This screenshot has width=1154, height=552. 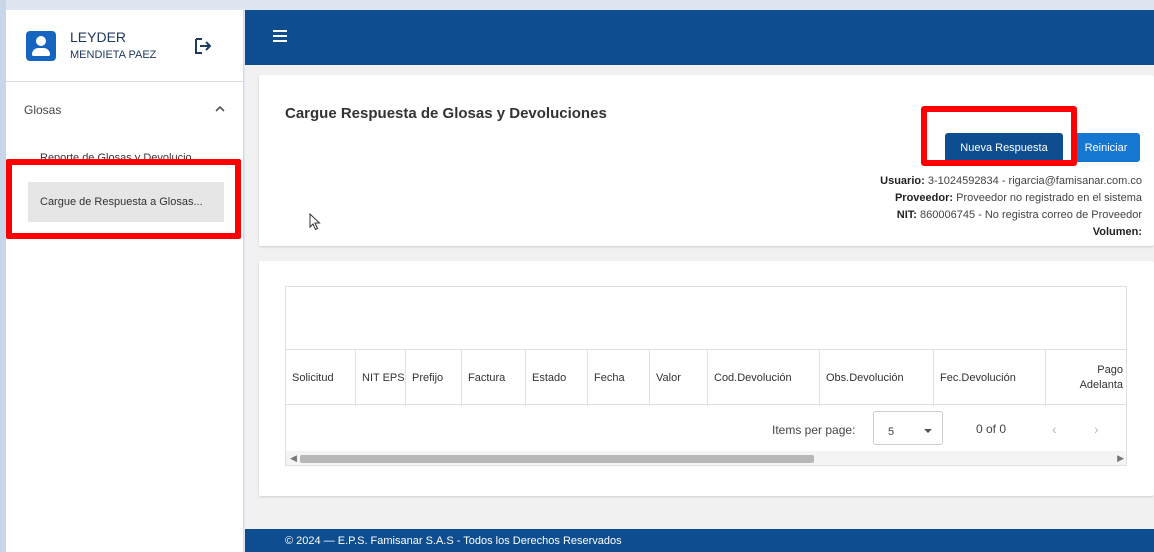 I want to click on paginator: Items per page: 5 0 of 0 ‹ ›, so click(x=706, y=427).